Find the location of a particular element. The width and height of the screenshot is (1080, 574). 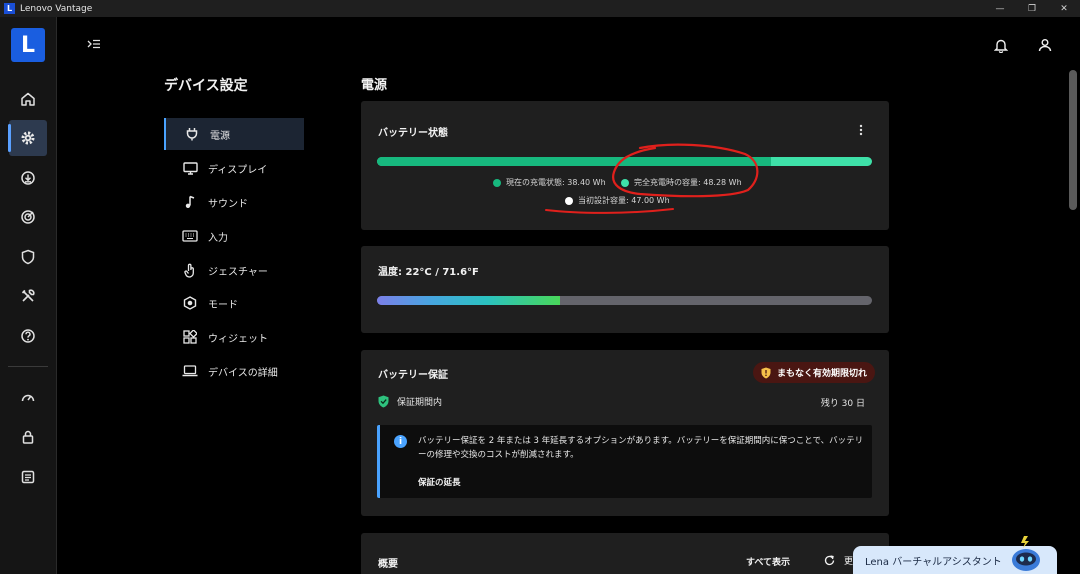

tools-icon is located at coordinates (28, 295).